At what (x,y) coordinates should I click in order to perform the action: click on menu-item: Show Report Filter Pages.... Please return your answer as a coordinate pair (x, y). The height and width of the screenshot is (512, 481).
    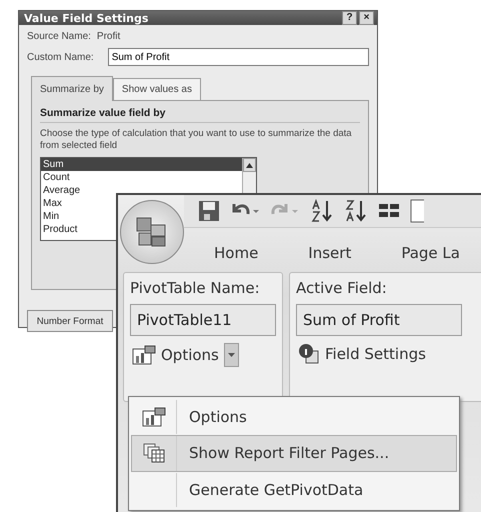
    Looking at the image, I should click on (294, 453).